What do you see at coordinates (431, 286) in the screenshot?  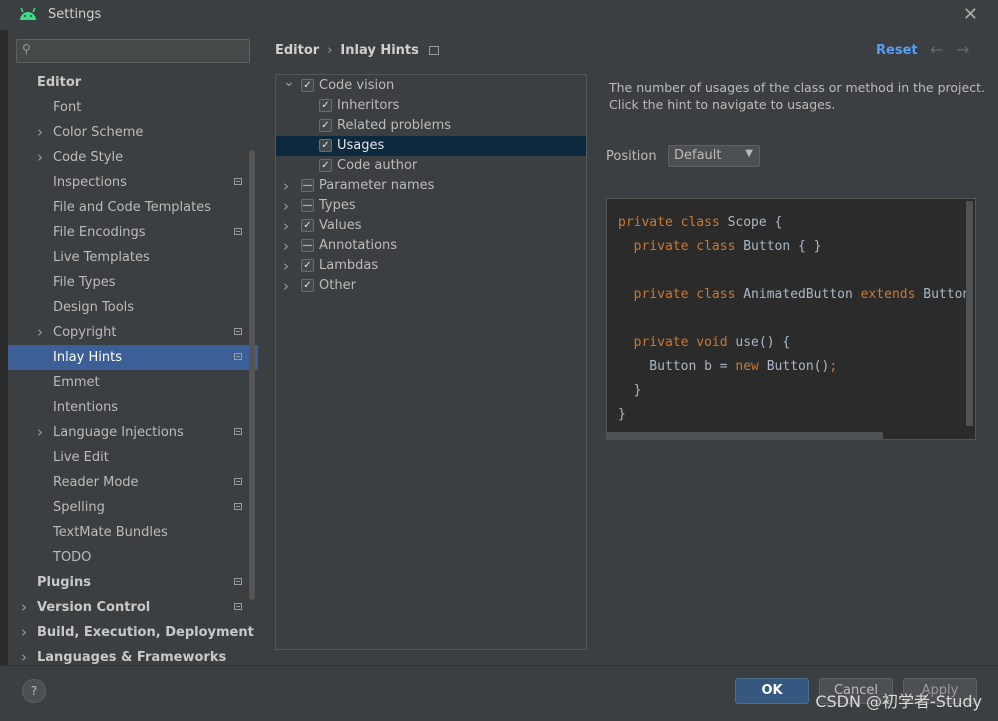 I see `hint-item-other: › ✓ Other` at bounding box center [431, 286].